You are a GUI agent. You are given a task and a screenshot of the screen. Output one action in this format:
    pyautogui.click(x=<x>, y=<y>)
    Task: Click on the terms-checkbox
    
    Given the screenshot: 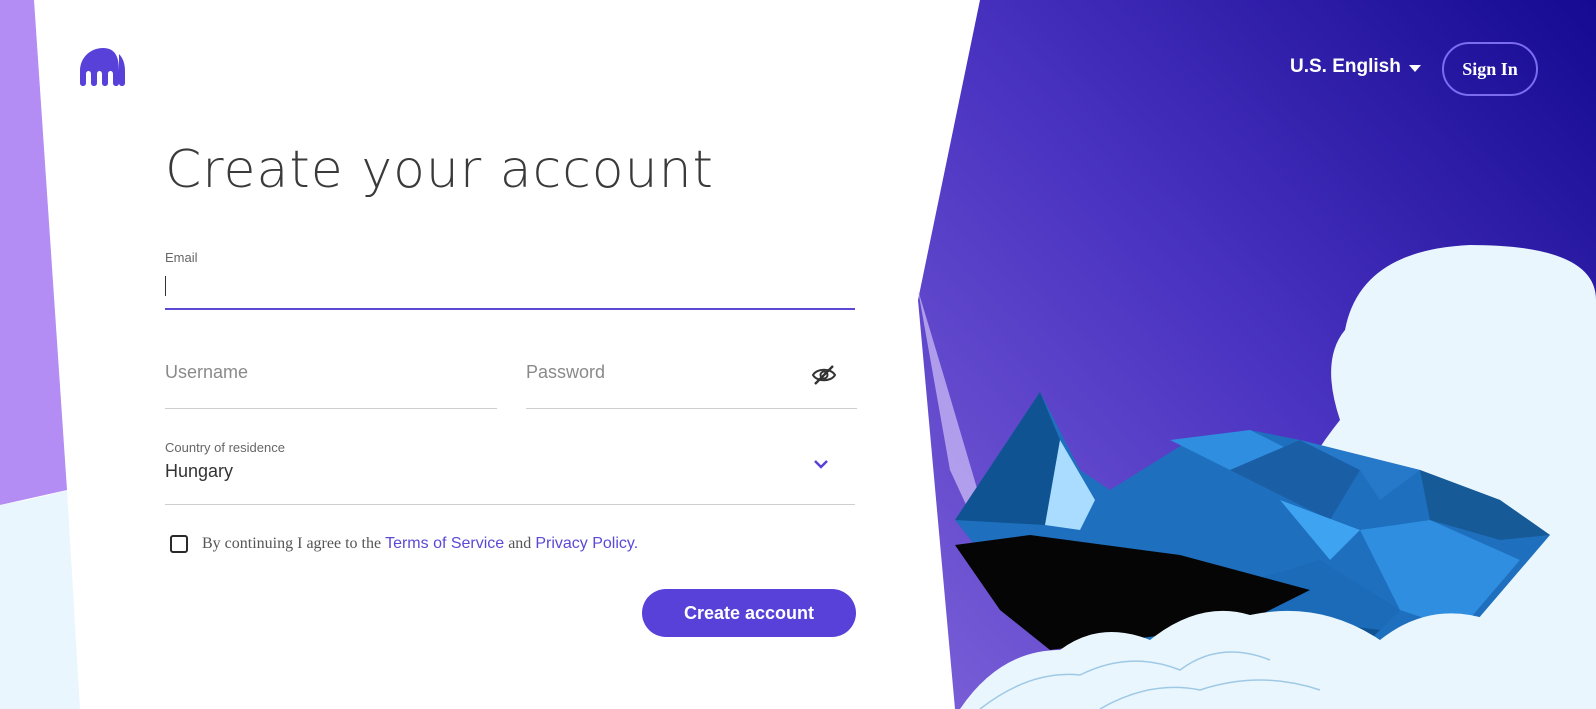 What is the action you would take?
    pyautogui.click(x=179, y=544)
    